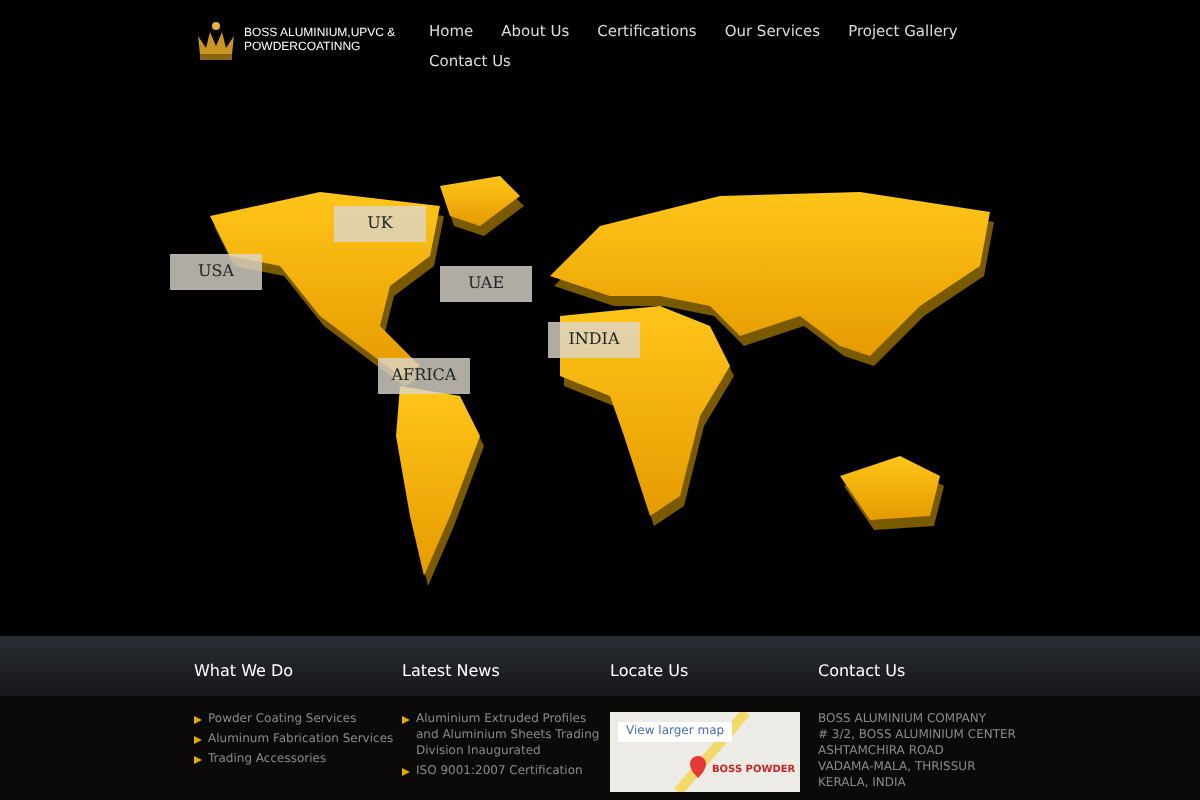 The image size is (1200, 800). Describe the element at coordinates (486, 284) in the screenshot. I see `map-label: UAE` at that location.